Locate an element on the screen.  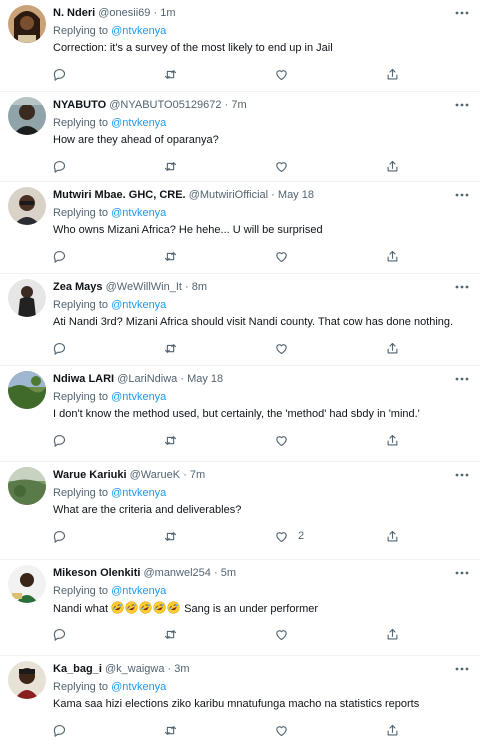
author-name: Zea Mays is located at coordinates (78, 287).